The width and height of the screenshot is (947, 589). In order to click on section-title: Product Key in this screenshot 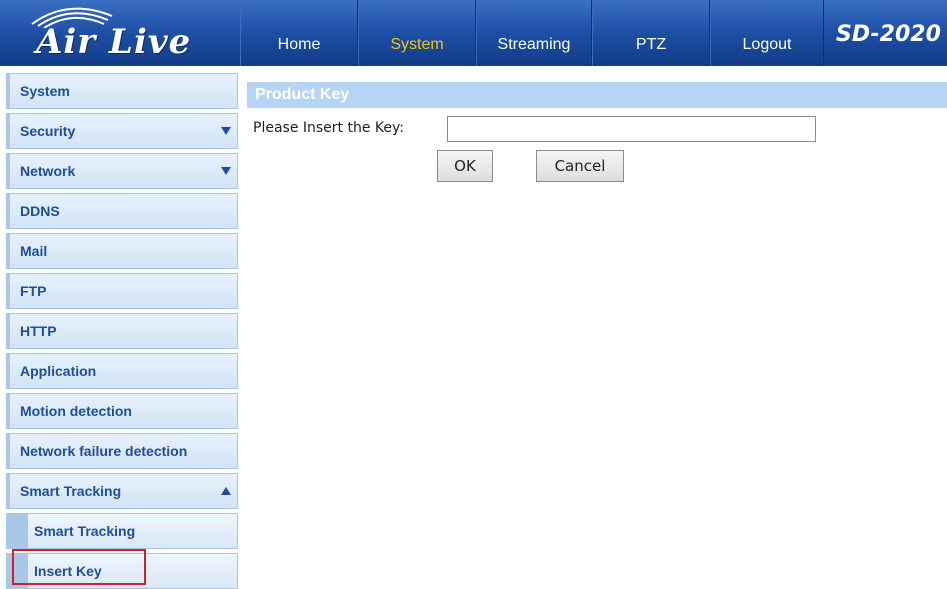, I will do `click(597, 95)`.